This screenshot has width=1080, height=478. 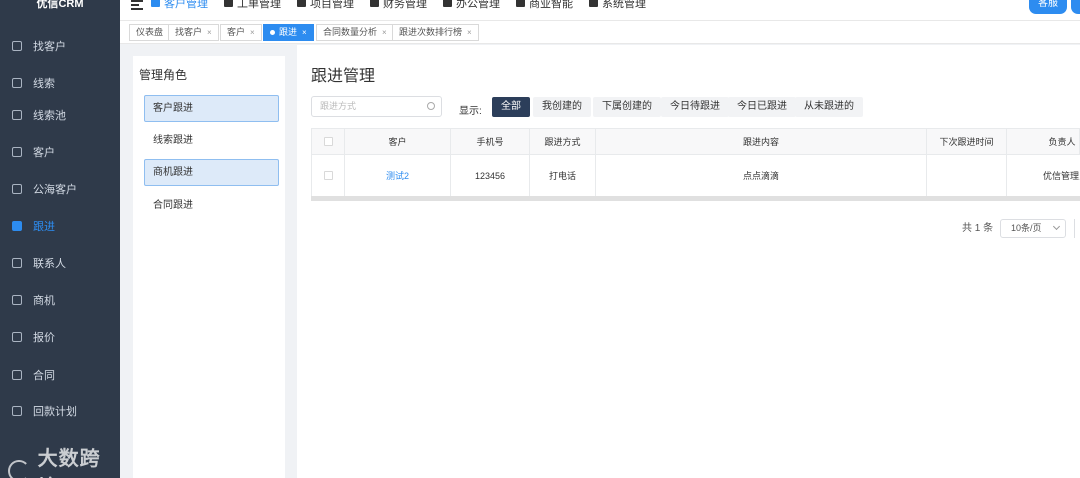 What do you see at coordinates (435, 32) in the screenshot?
I see `page-tab: 跟进次数排行榜 ×` at bounding box center [435, 32].